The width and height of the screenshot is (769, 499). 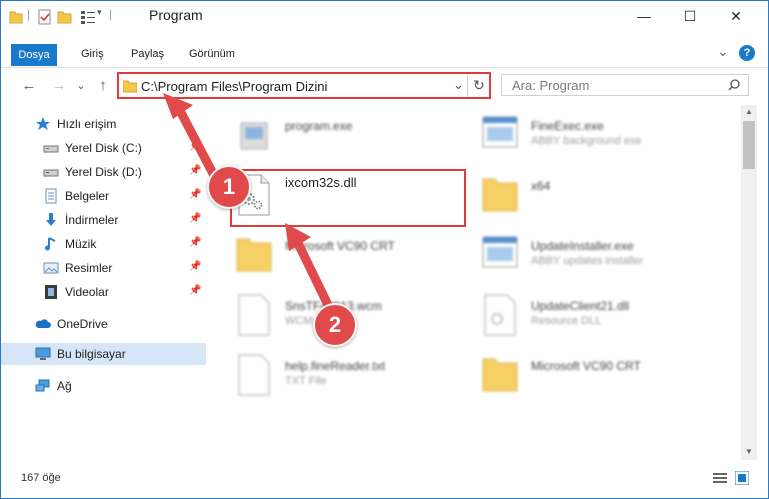 What do you see at coordinates (335, 325) in the screenshot?
I see `step-badge-2: 2` at bounding box center [335, 325].